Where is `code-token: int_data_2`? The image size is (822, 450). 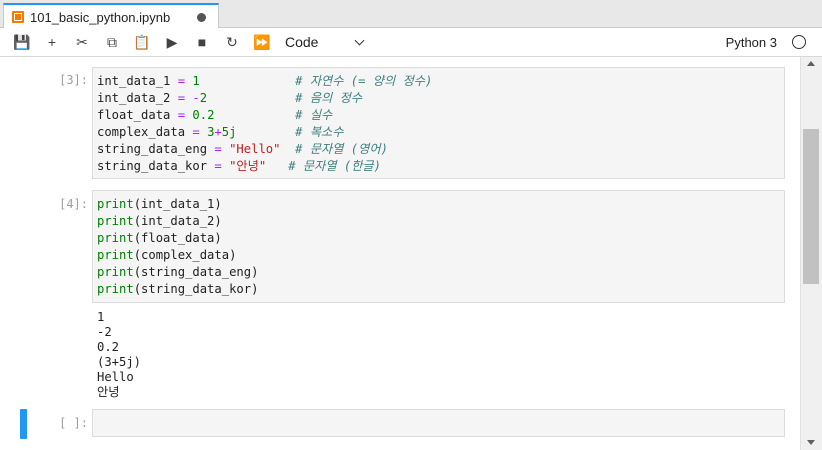 code-token: int_data_2 is located at coordinates (137, 98).